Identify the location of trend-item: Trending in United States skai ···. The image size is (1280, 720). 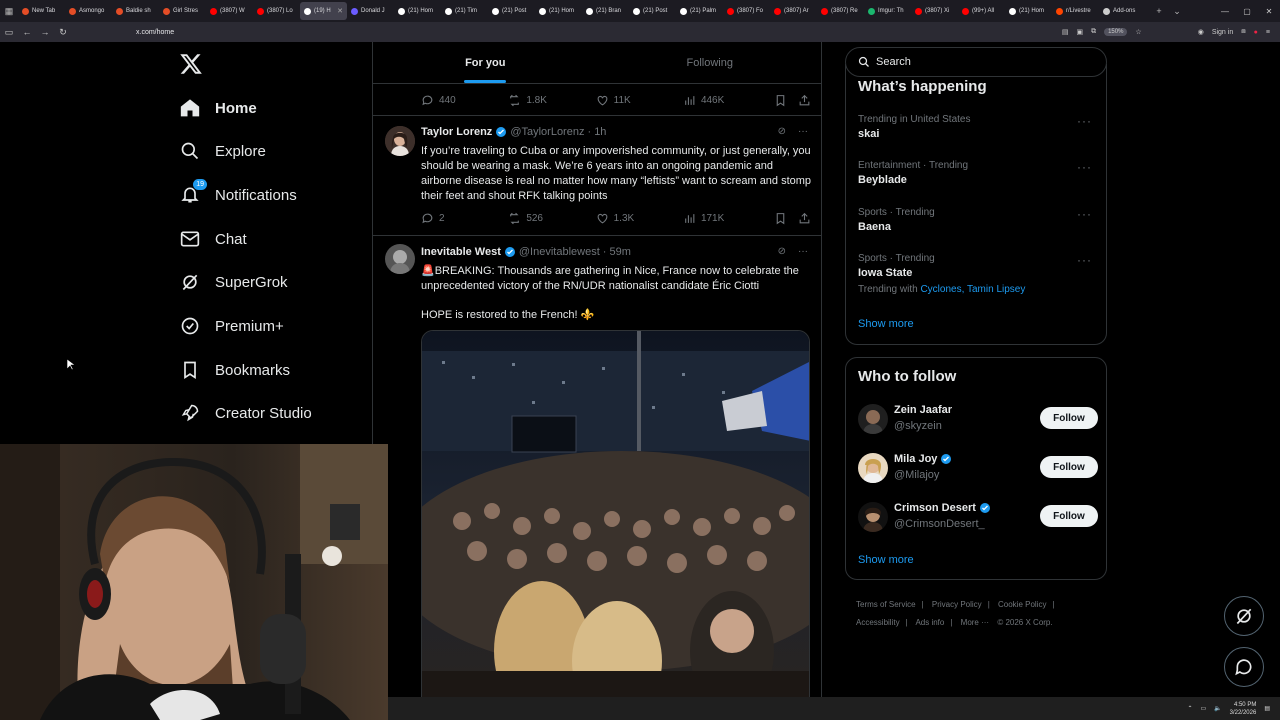
(978, 127).